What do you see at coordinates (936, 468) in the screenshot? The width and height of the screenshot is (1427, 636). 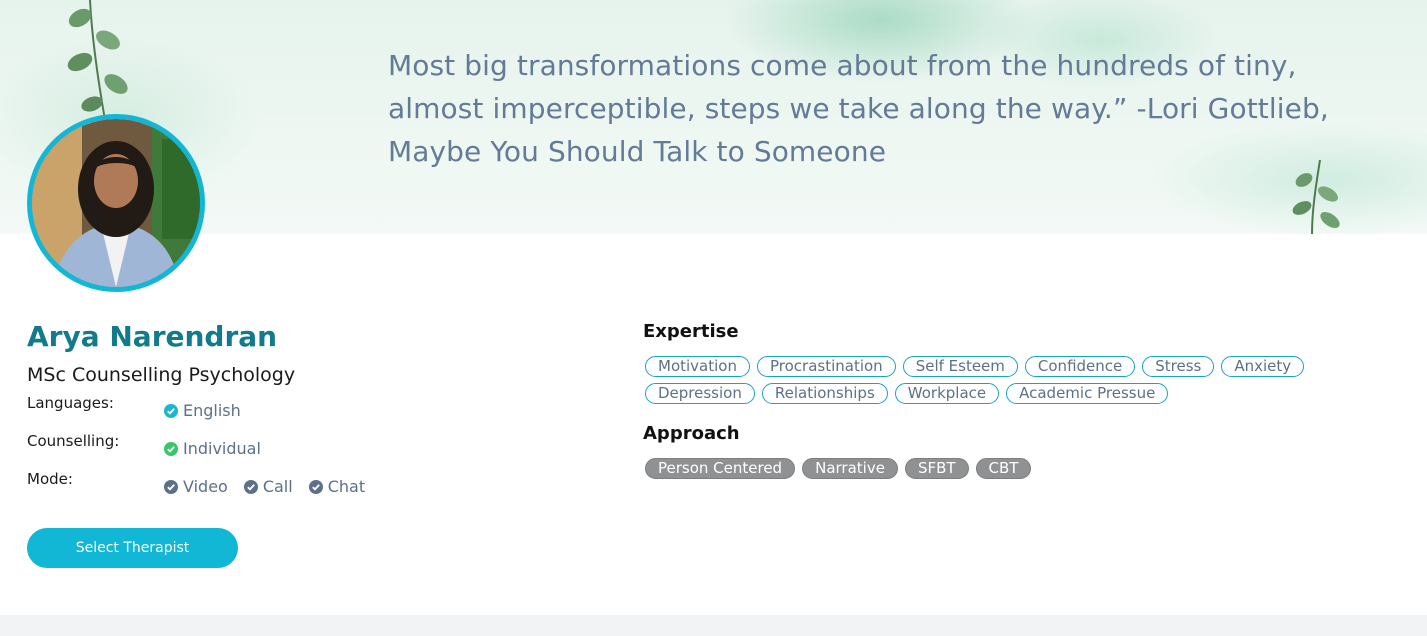 I see `approach-tag: SFBT` at bounding box center [936, 468].